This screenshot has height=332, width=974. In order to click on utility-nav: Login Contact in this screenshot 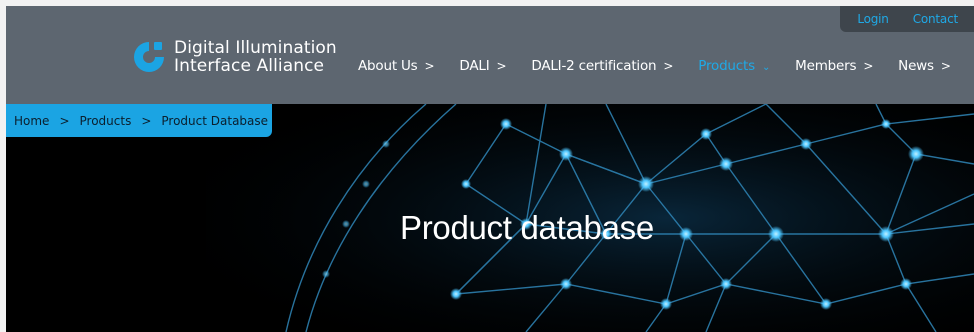, I will do `click(907, 19)`.